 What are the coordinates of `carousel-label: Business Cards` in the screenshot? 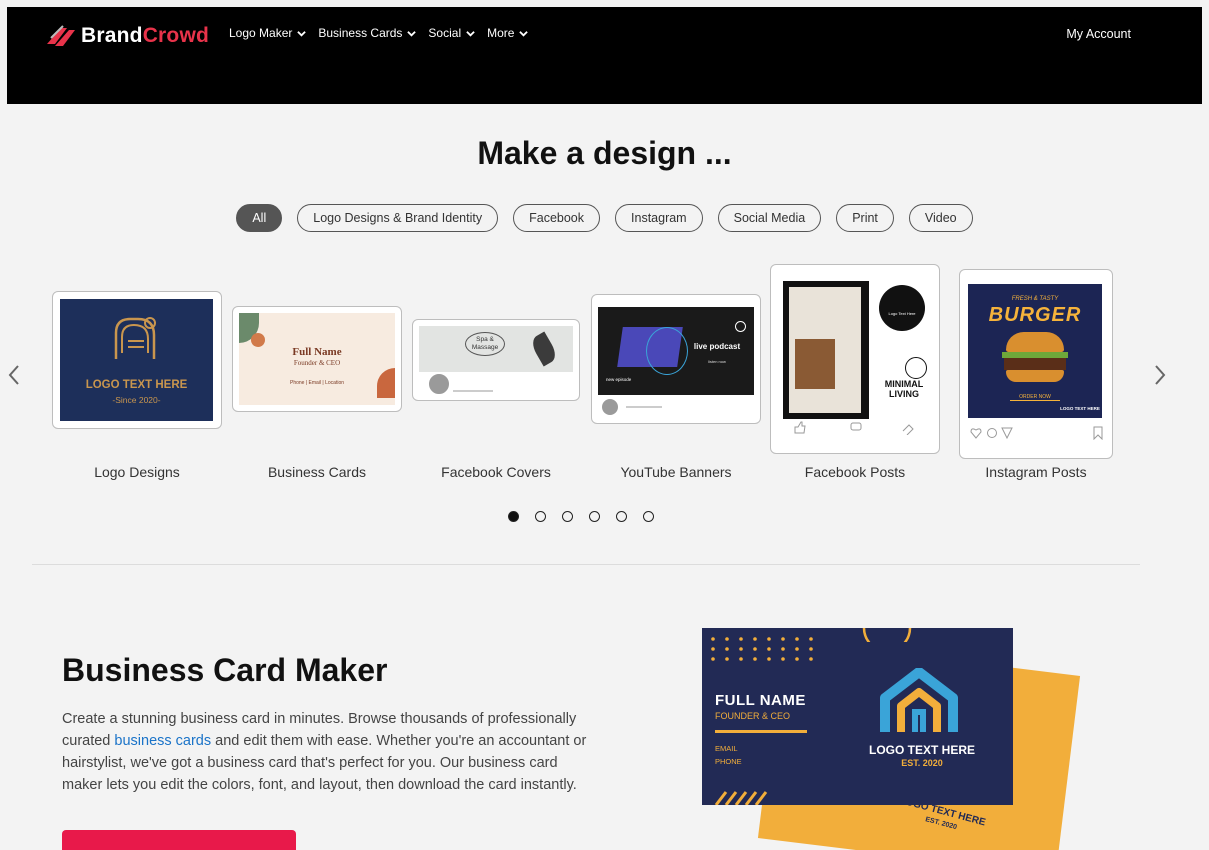 It's located at (317, 472).